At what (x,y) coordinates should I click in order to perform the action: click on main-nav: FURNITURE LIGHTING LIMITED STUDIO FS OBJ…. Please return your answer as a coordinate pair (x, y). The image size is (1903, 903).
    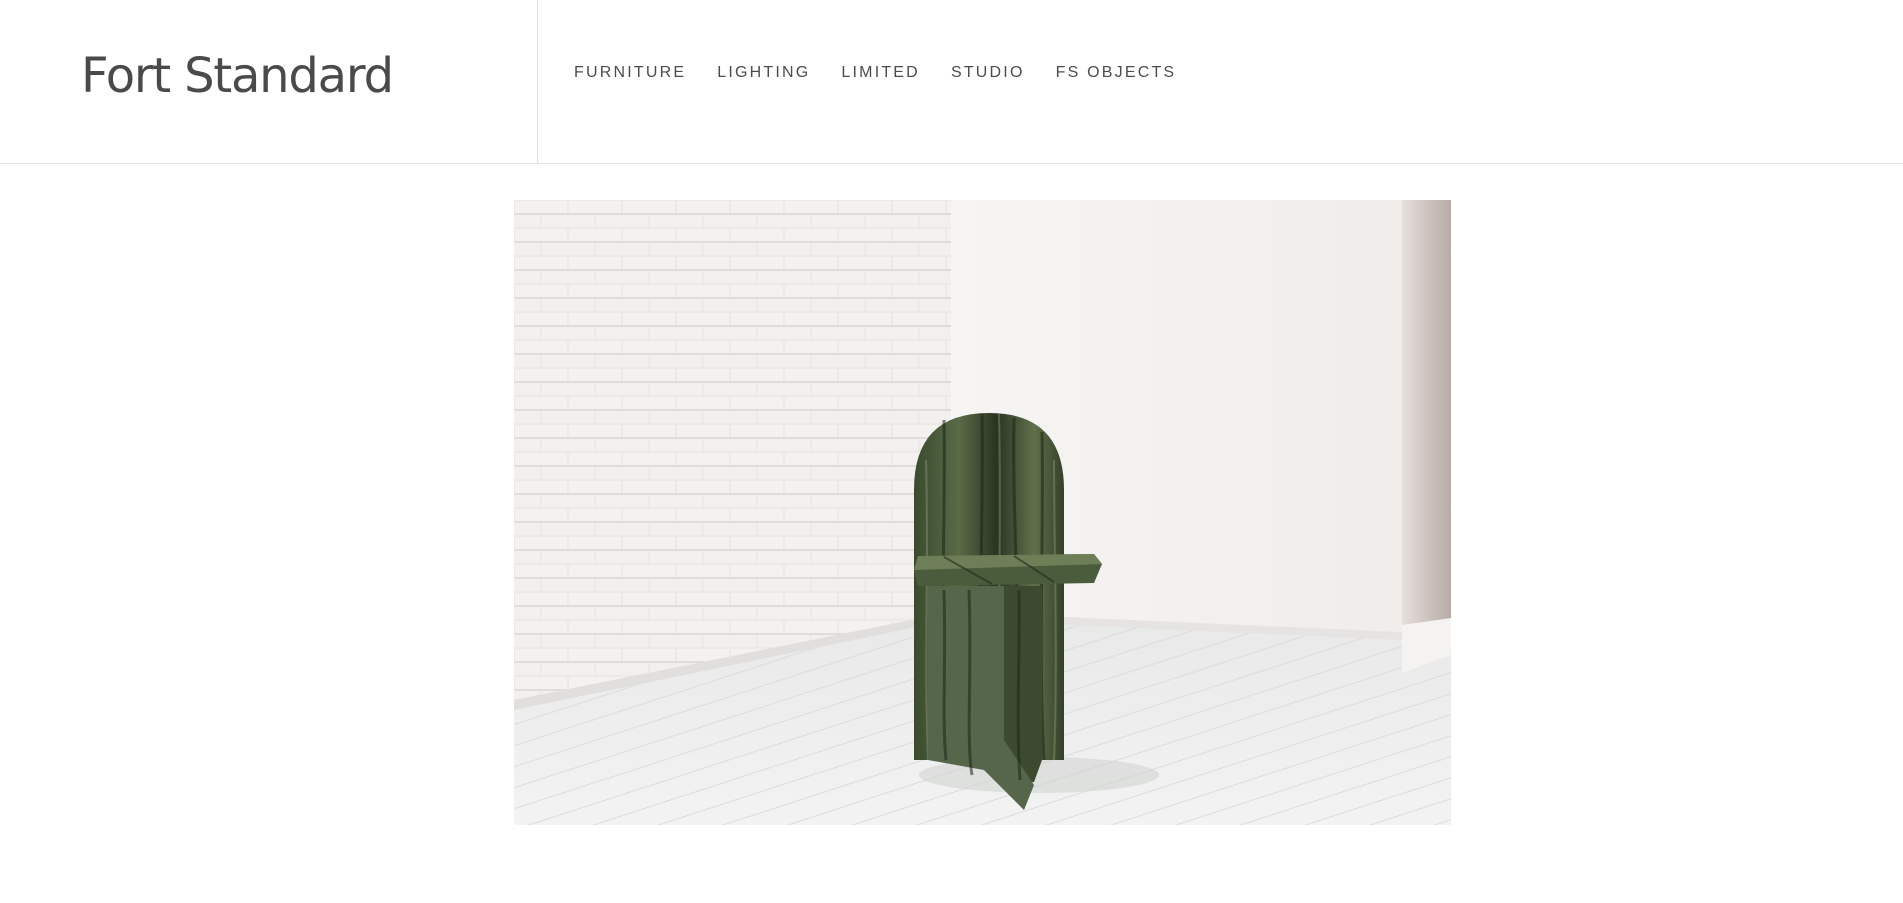
    Looking at the image, I should click on (875, 73).